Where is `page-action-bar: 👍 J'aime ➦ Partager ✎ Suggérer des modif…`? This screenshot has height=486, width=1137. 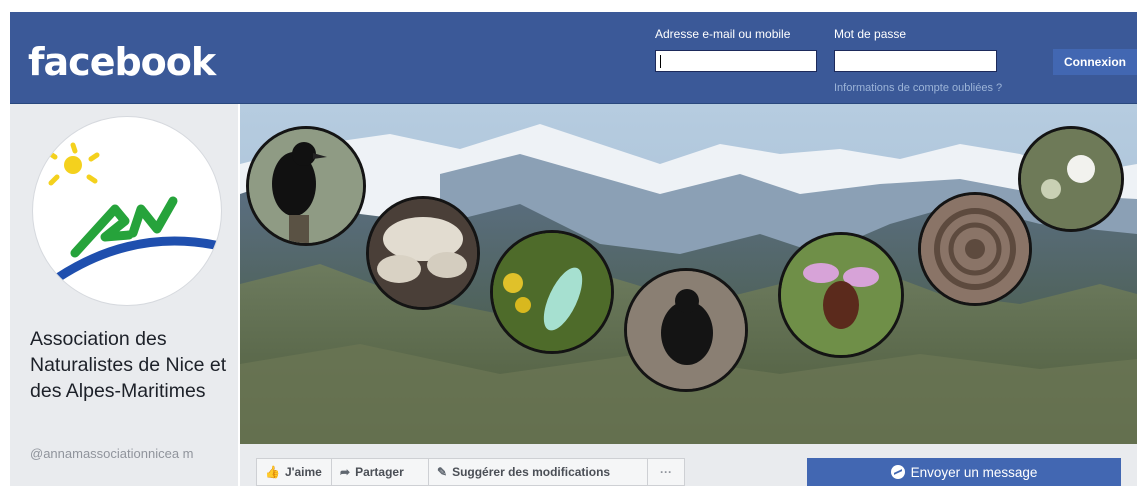 page-action-bar: 👍 J'aime ➦ Partager ✎ Suggérer des modif… is located at coordinates (688, 465).